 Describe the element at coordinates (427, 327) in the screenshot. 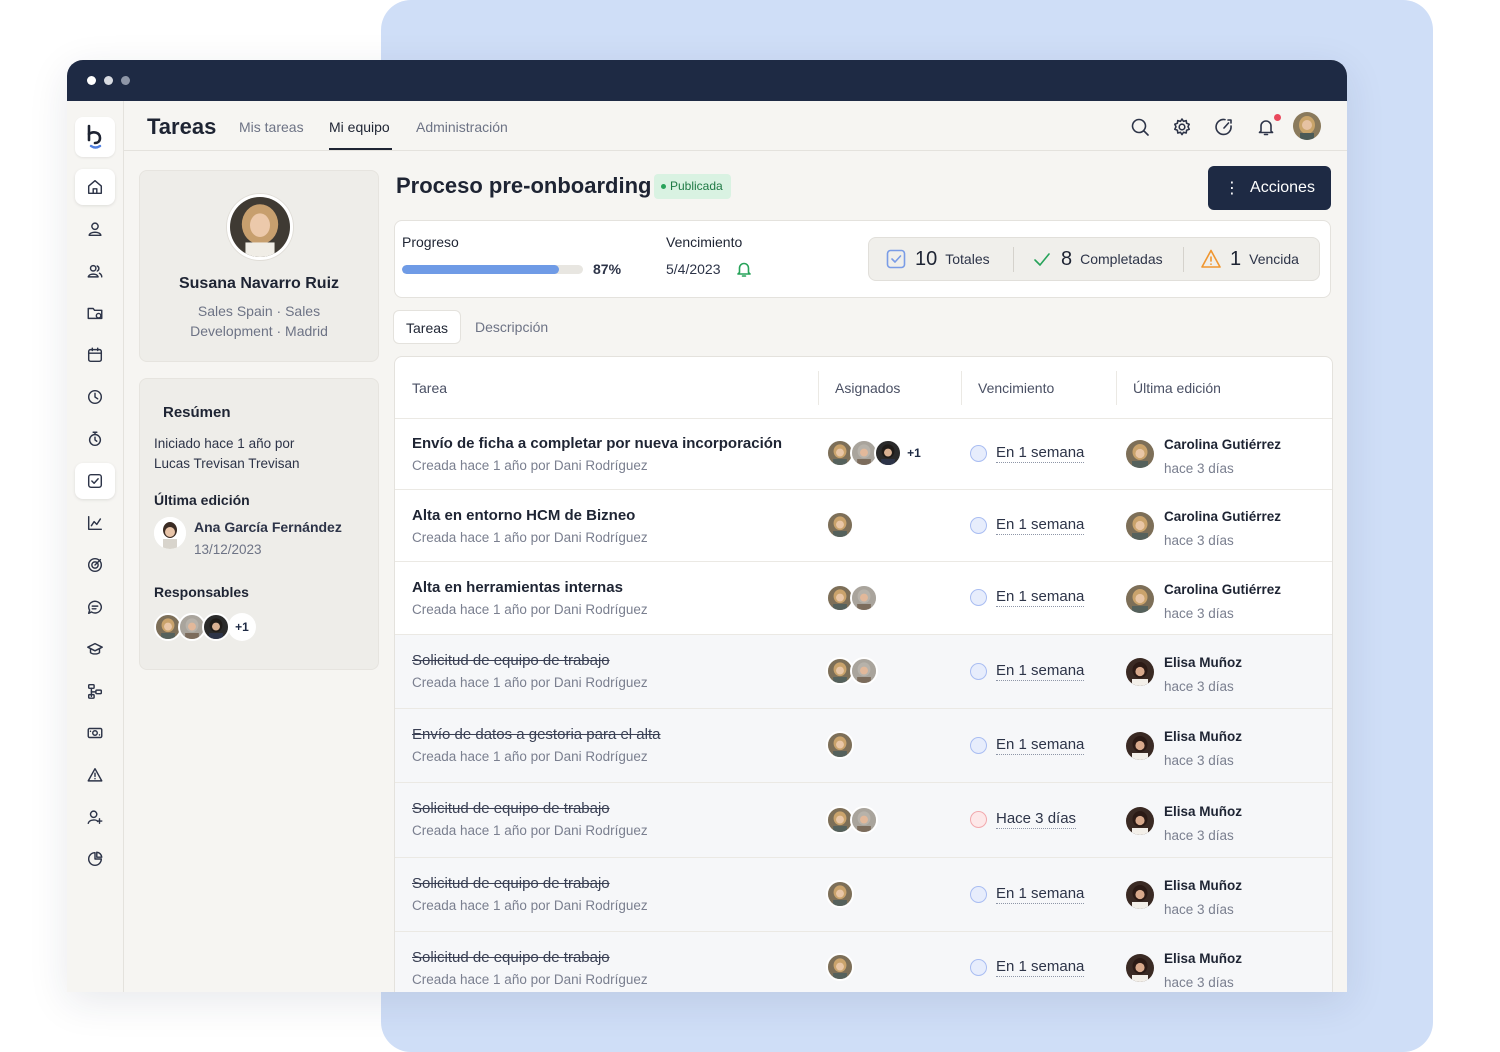

I see `tab-tareas: Tareas` at that location.